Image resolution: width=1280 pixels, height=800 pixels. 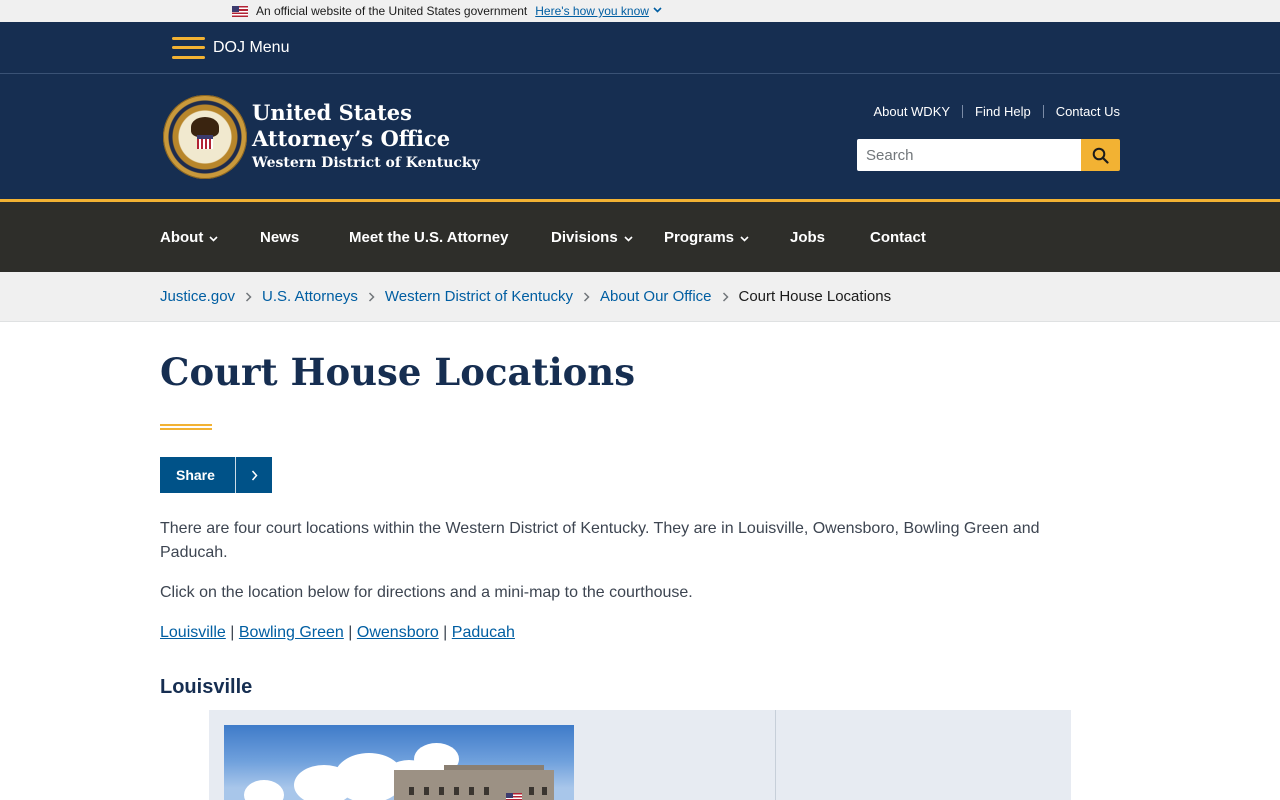 I want to click on breadcrumb-link-western-district: Western District of Kentucky, so click(x=479, y=296).